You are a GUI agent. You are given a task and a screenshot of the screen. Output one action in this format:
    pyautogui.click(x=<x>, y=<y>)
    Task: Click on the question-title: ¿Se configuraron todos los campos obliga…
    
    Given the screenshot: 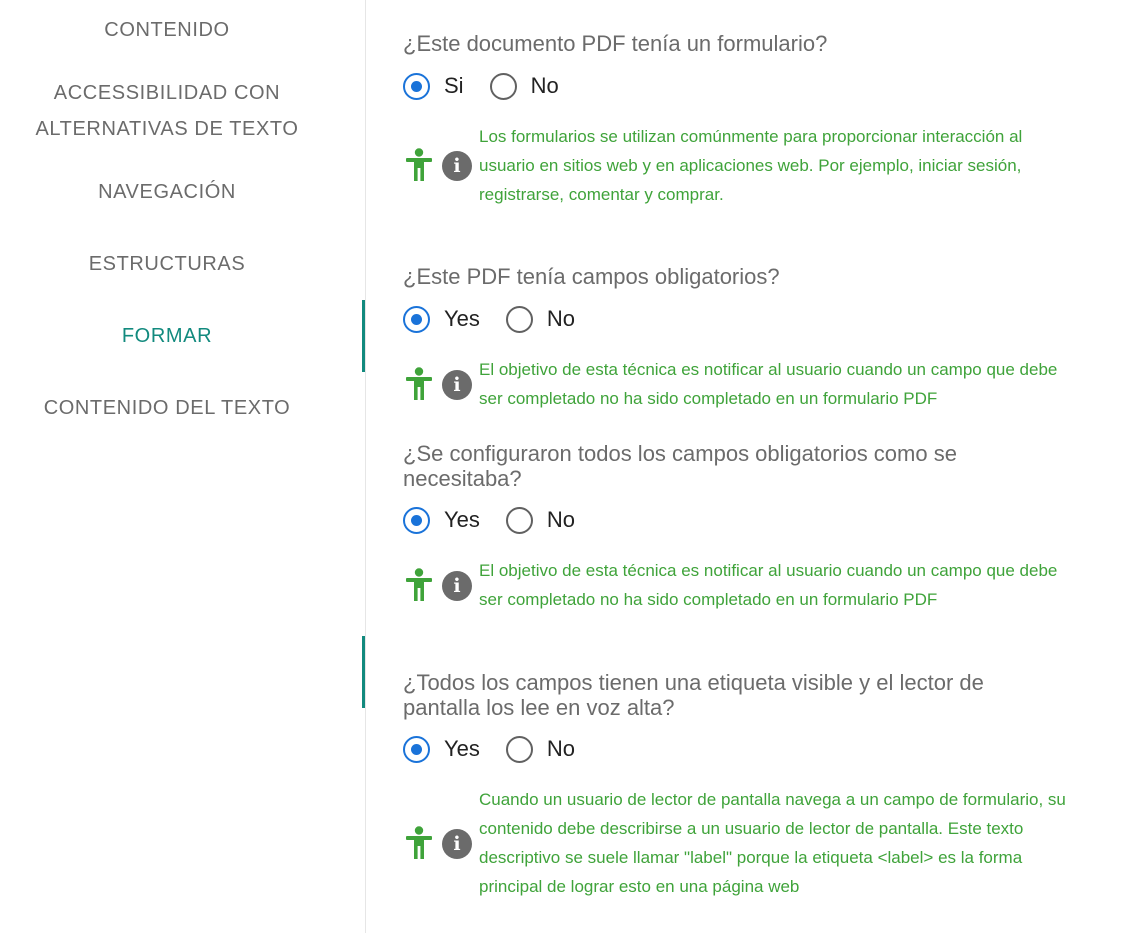 What is the action you would take?
    pyautogui.click(x=680, y=466)
    